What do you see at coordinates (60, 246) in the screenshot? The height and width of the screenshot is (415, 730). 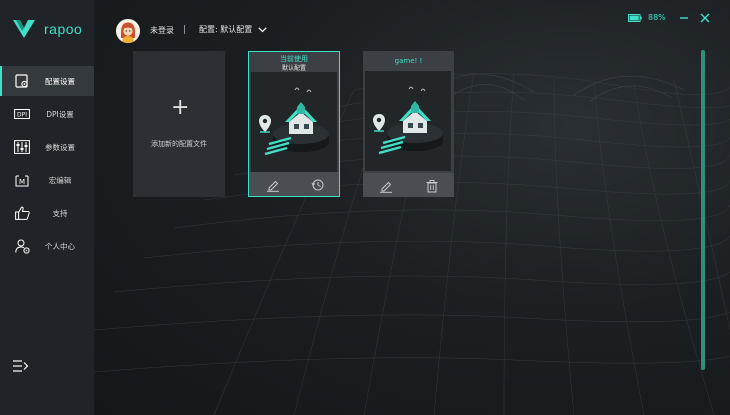 I see `sidebar-item-label: 个人中心` at bounding box center [60, 246].